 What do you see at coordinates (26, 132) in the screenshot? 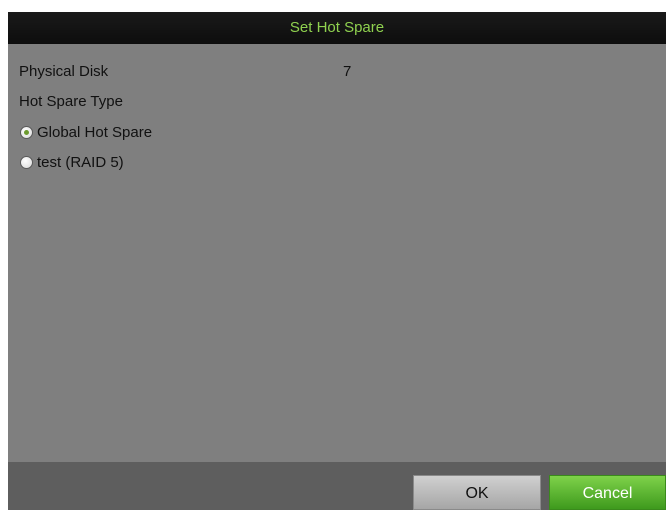
I see `radio-checked-icon` at bounding box center [26, 132].